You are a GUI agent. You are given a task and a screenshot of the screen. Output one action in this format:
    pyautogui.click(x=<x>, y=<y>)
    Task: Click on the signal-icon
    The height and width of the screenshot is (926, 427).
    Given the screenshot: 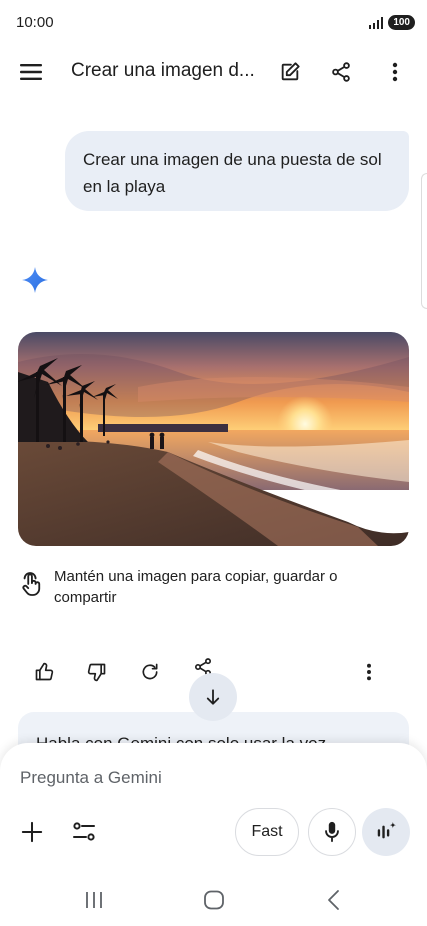 What is the action you would take?
    pyautogui.click(x=376, y=22)
    